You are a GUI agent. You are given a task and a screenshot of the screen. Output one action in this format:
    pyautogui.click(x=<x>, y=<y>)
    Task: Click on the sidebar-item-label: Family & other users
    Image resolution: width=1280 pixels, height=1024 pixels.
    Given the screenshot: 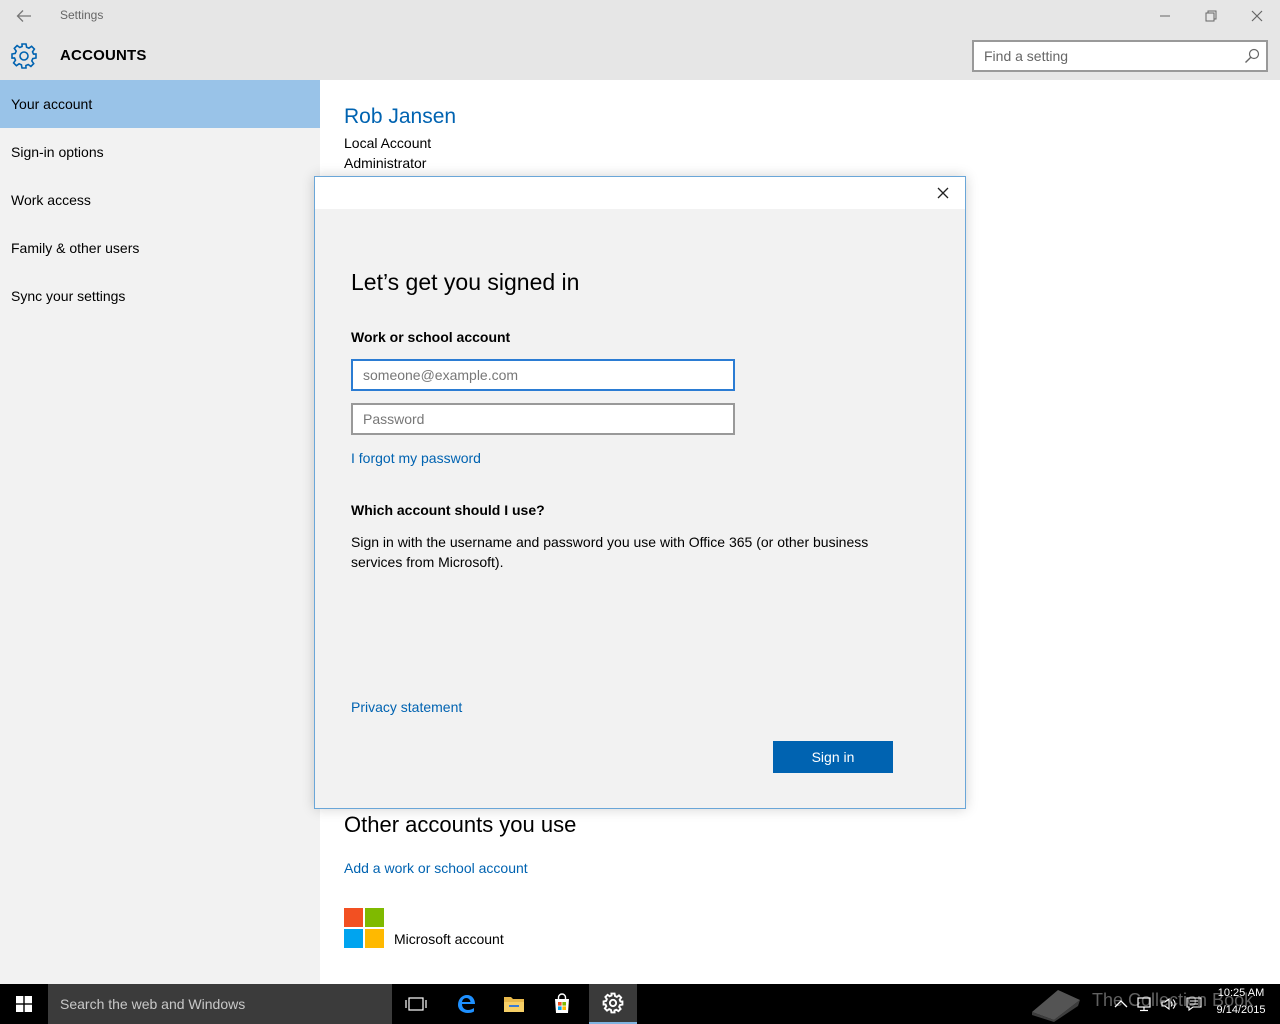 What is the action you would take?
    pyautogui.click(x=75, y=248)
    